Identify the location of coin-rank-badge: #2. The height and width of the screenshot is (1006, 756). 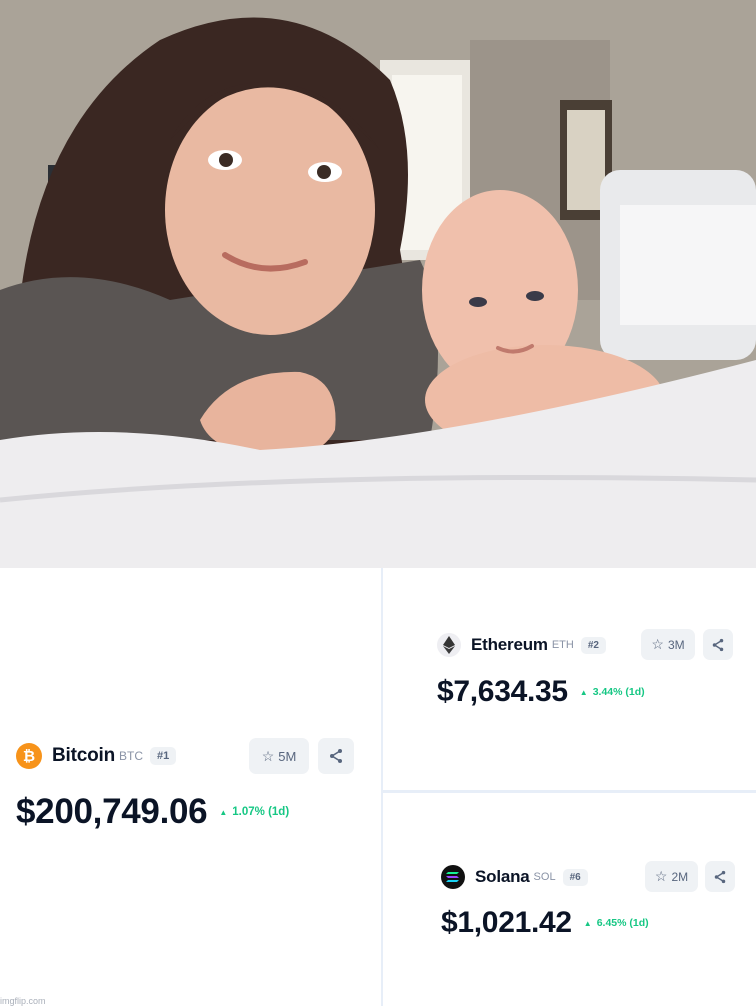
(593, 645).